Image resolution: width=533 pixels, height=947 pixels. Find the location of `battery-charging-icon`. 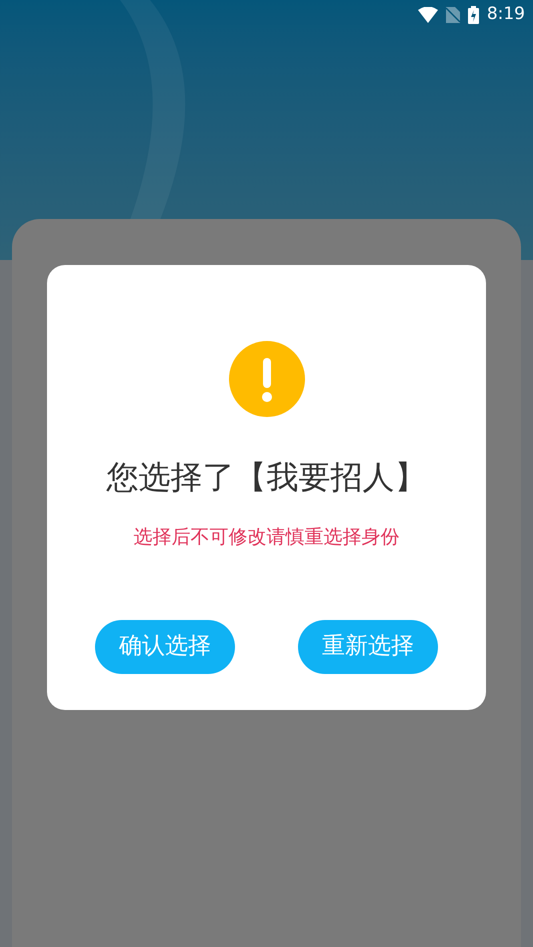

battery-charging-icon is located at coordinates (473, 15).